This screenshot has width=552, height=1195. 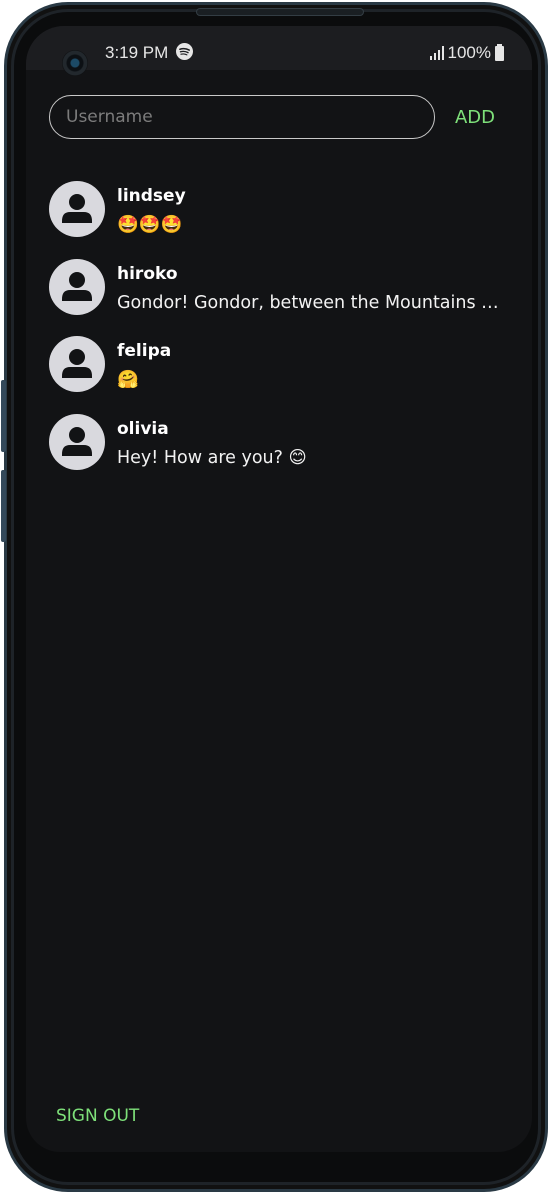 What do you see at coordinates (75, 63) in the screenshot?
I see `camera-icon` at bounding box center [75, 63].